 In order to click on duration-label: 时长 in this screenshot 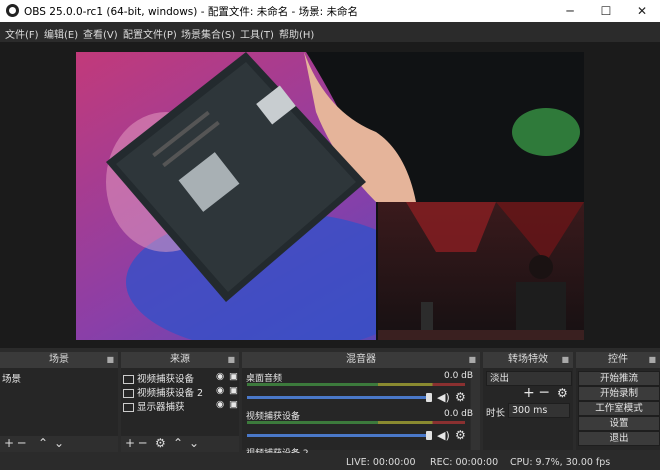, I will do `click(496, 413)`.